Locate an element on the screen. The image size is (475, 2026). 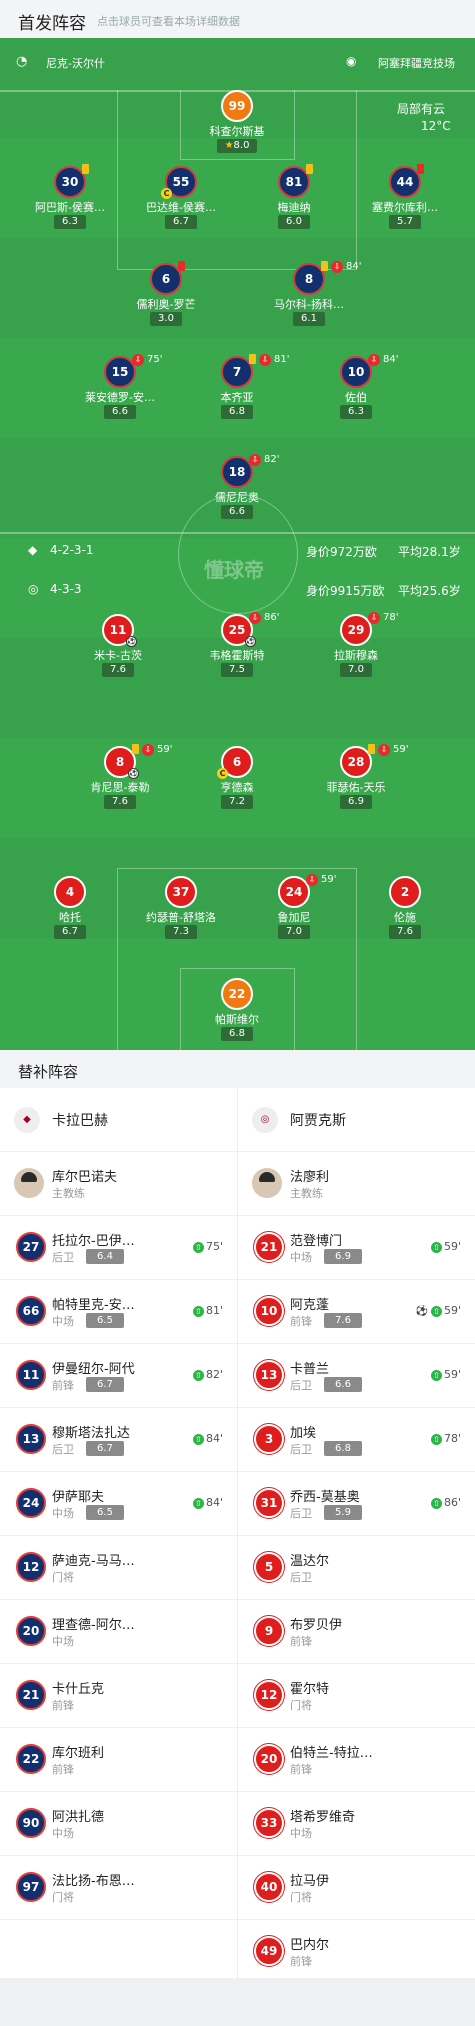
watermark: 懂球帝 is located at coordinates (234, 570).